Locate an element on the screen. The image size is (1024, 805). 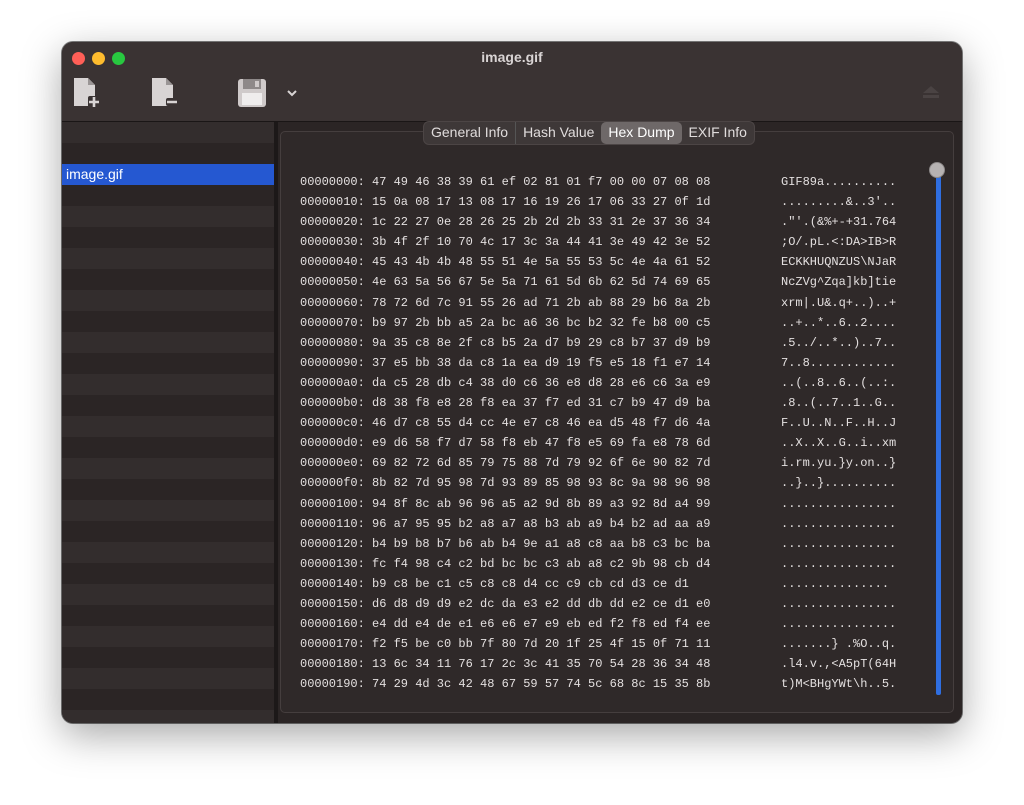
eject-button is located at coordinates (931, 91).